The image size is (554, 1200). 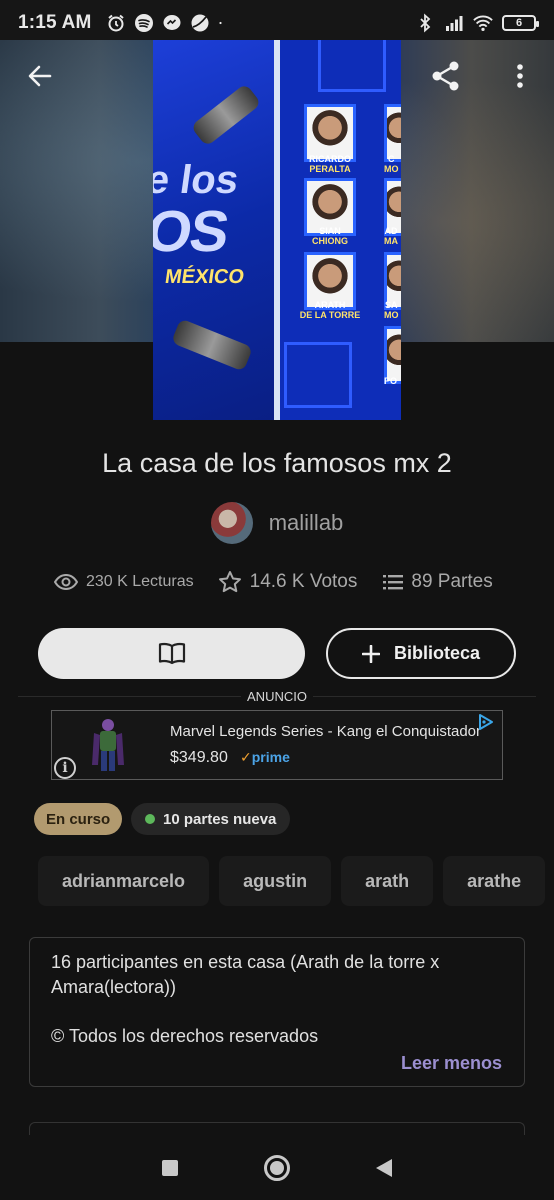 I want to click on reads-stat: 230 K Lecturas, so click(x=124, y=582).